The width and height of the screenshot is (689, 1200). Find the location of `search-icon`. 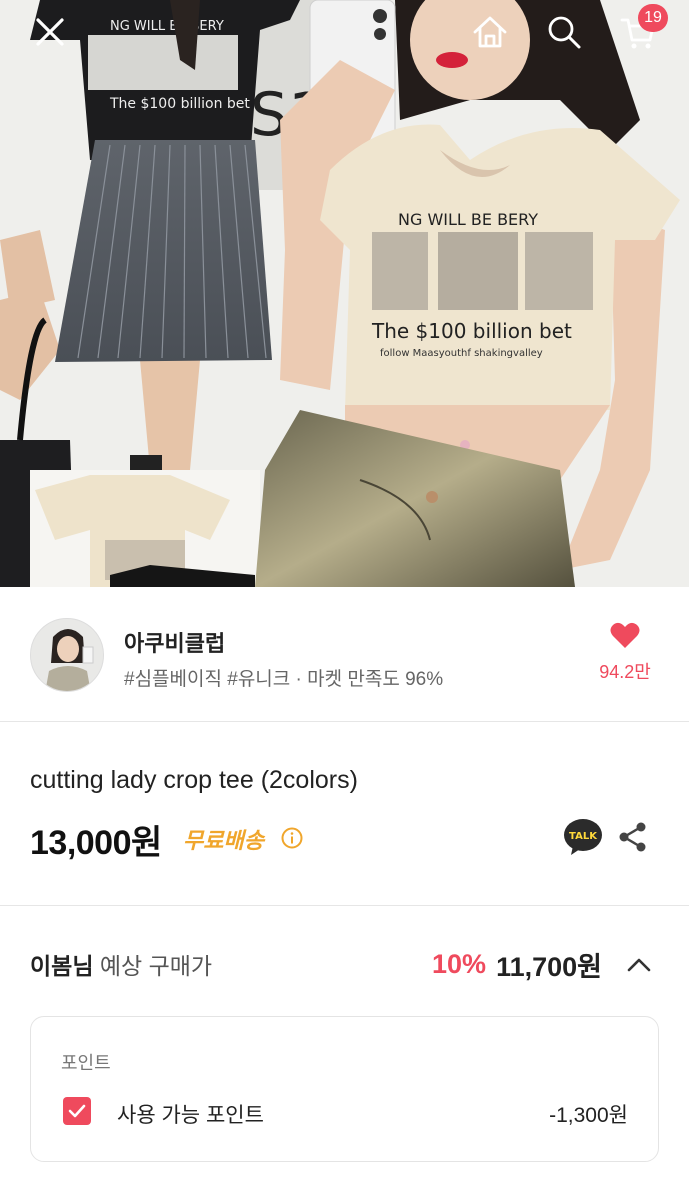

search-icon is located at coordinates (564, 32).